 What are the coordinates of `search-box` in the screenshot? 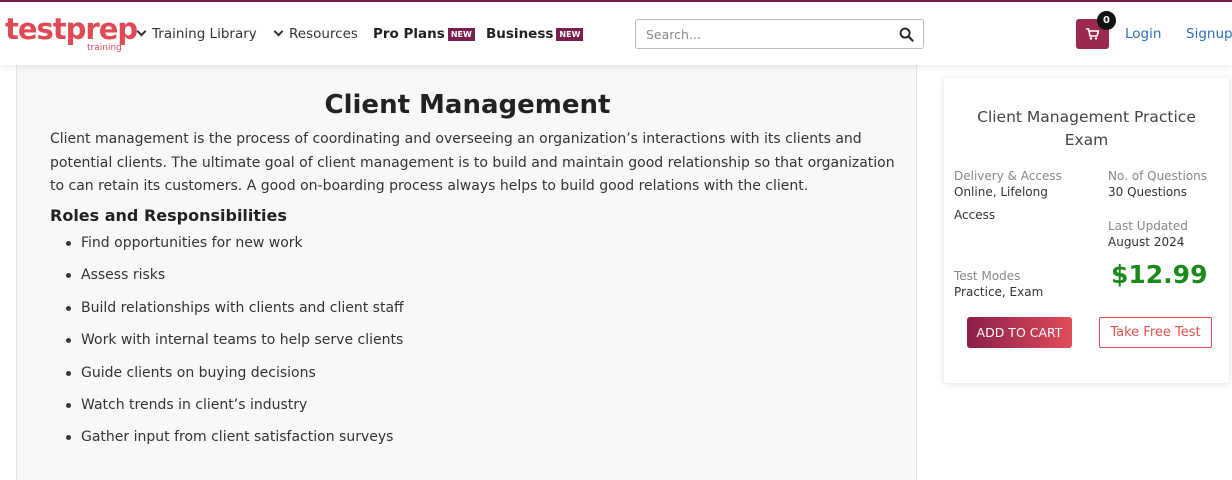 It's located at (779, 34).